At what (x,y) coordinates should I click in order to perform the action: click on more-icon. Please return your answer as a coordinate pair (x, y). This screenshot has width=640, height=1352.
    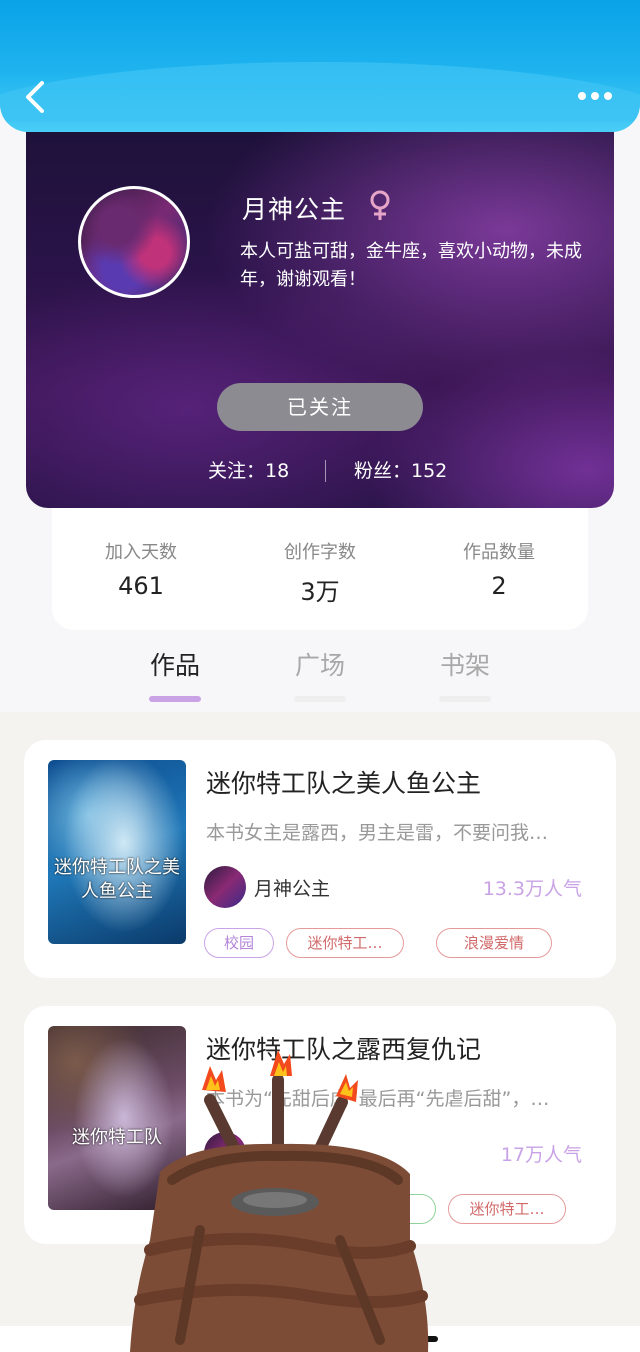
    Looking at the image, I should click on (596, 98).